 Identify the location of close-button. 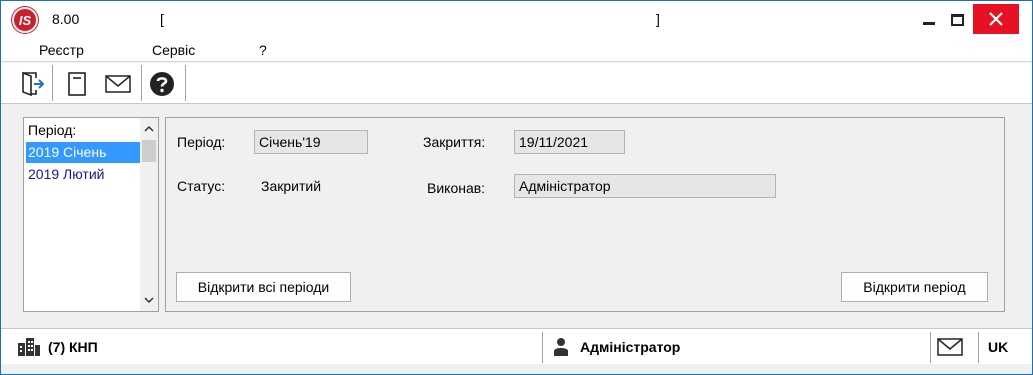
(996, 19).